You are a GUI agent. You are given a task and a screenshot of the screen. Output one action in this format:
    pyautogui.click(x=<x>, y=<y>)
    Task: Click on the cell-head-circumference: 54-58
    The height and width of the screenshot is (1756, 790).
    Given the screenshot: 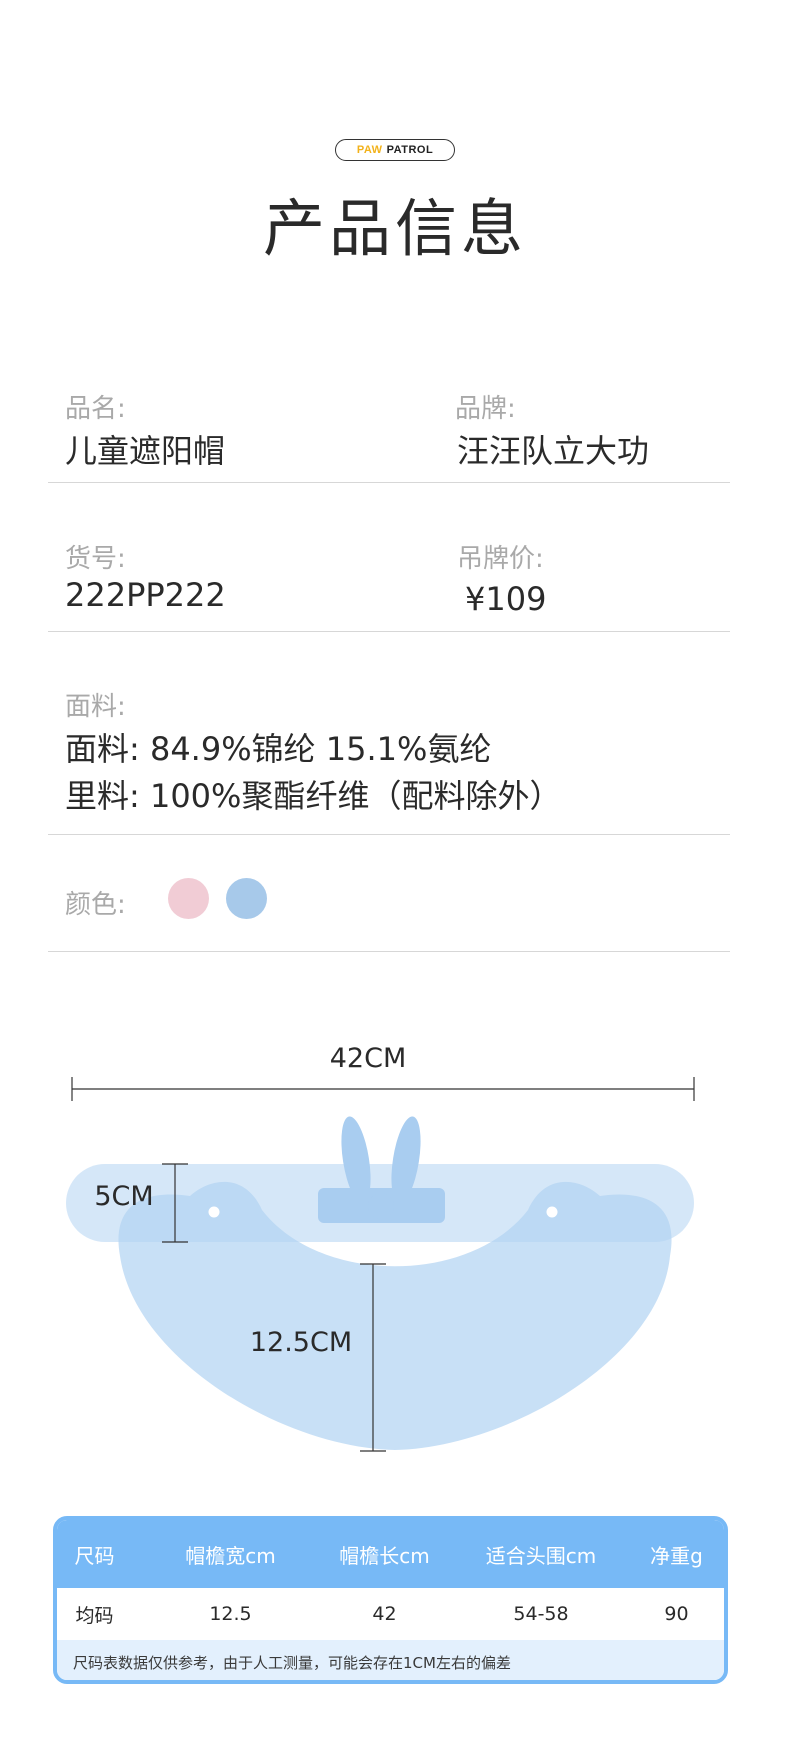 What is the action you would take?
    pyautogui.click(x=541, y=1614)
    